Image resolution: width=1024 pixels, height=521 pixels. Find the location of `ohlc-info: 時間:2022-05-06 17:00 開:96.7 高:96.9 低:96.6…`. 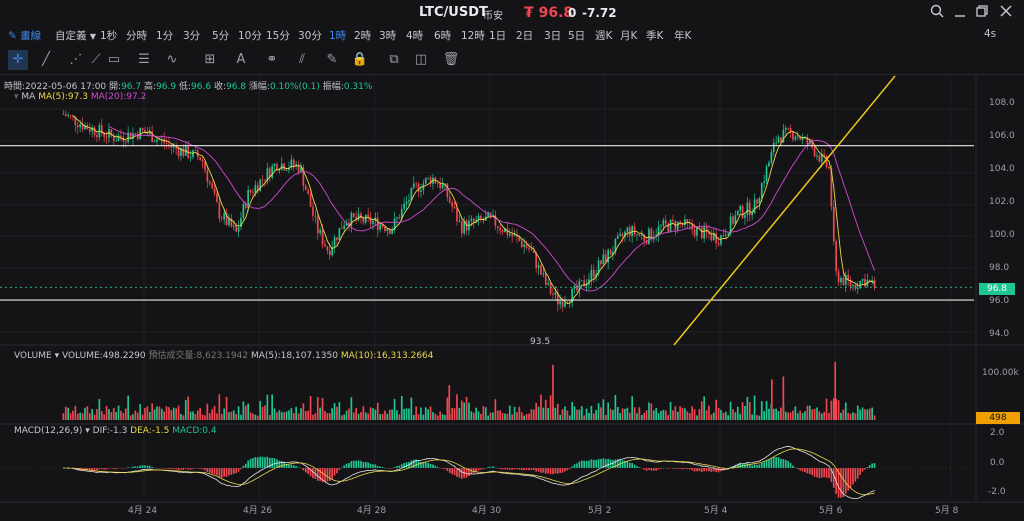

ohlc-info: 時間:2022-05-06 17:00 開:96.7 高:96.9 低:96.6… is located at coordinates (188, 85).